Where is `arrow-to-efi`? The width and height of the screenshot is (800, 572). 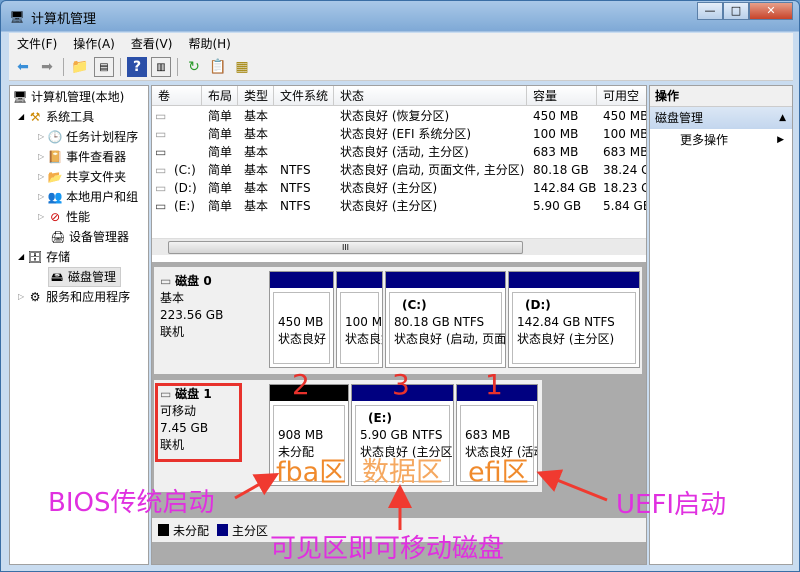 arrow-to-efi is located at coordinates (572, 485).